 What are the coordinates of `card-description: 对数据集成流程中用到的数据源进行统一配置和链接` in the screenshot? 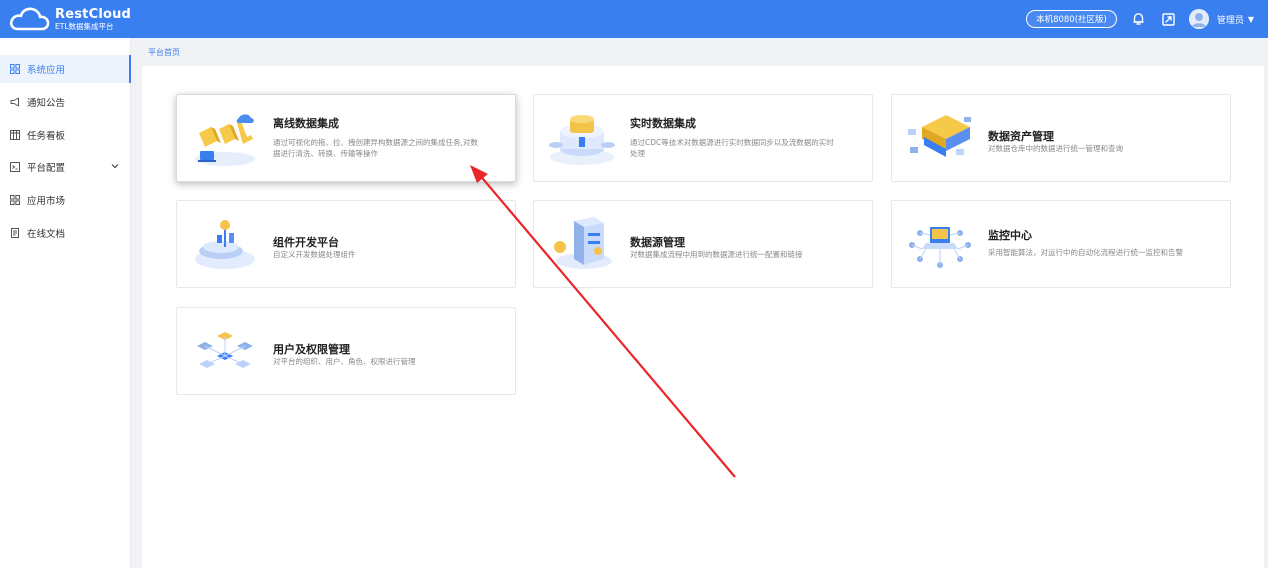 It's located at (716, 254).